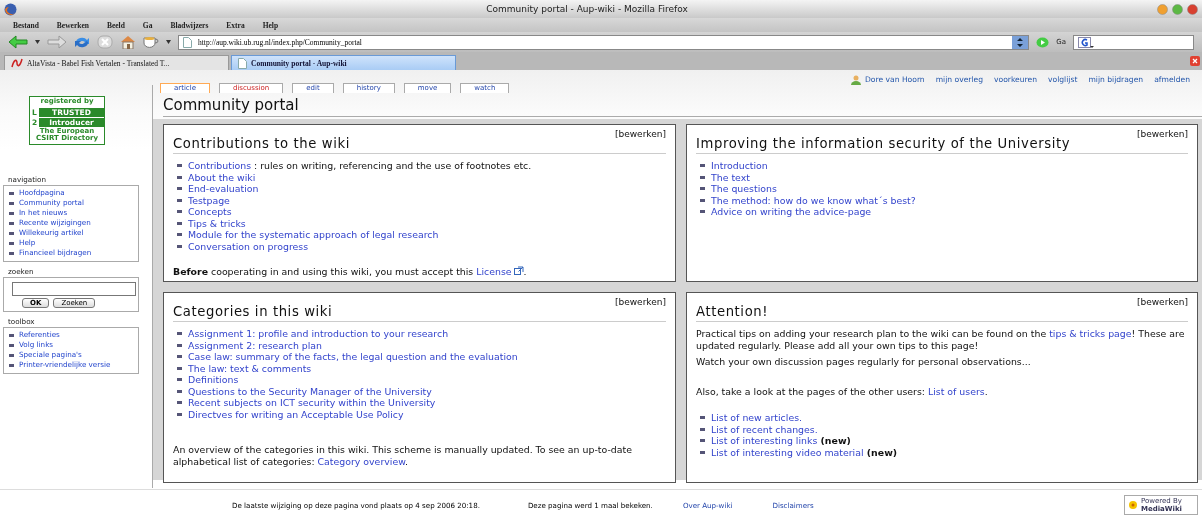 Image resolution: width=1202 pixels, height=520 pixels. Describe the element at coordinates (296, 414) in the screenshot. I see `link: Directves for writing an Acceptable Use Policy` at that location.